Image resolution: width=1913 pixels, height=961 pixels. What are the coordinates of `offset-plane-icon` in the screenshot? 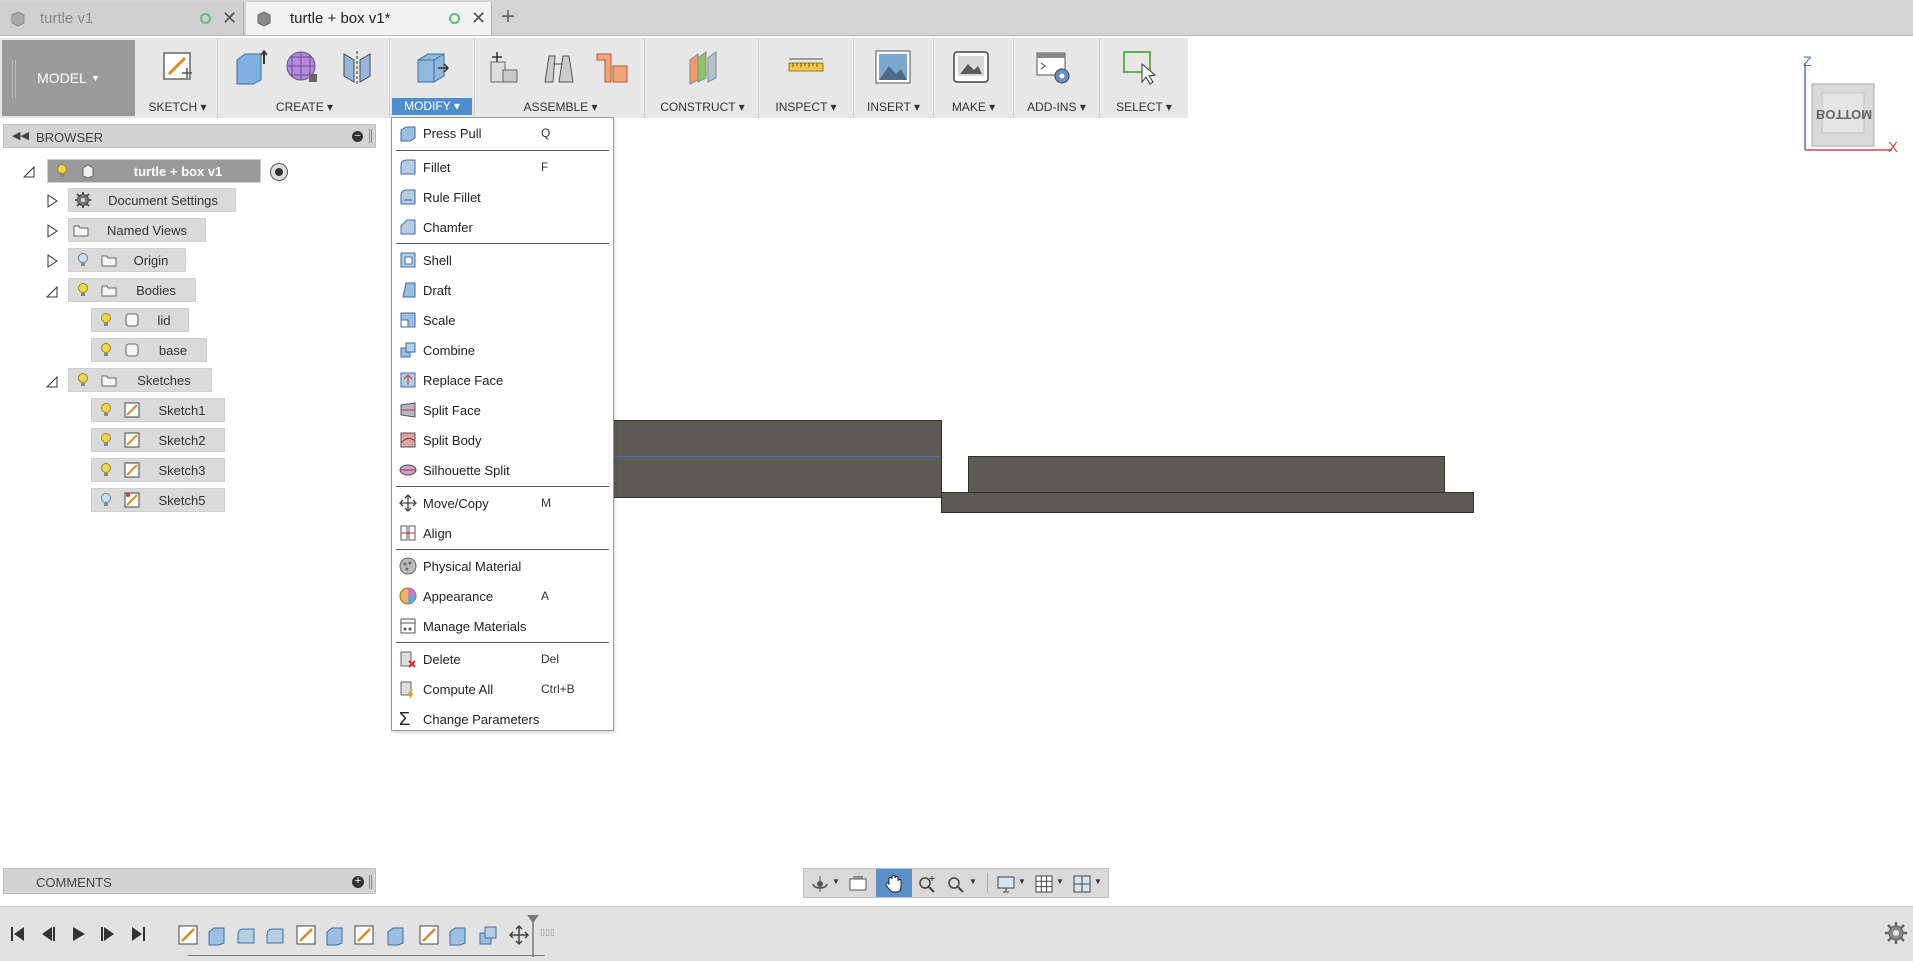 It's located at (703, 67).